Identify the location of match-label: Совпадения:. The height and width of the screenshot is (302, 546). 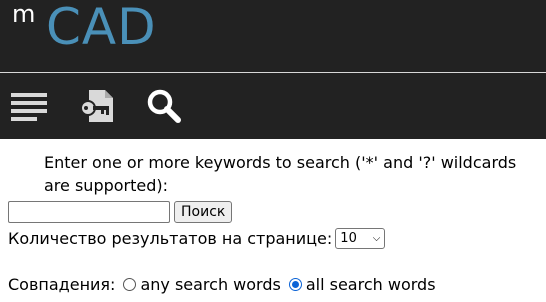
(62, 284).